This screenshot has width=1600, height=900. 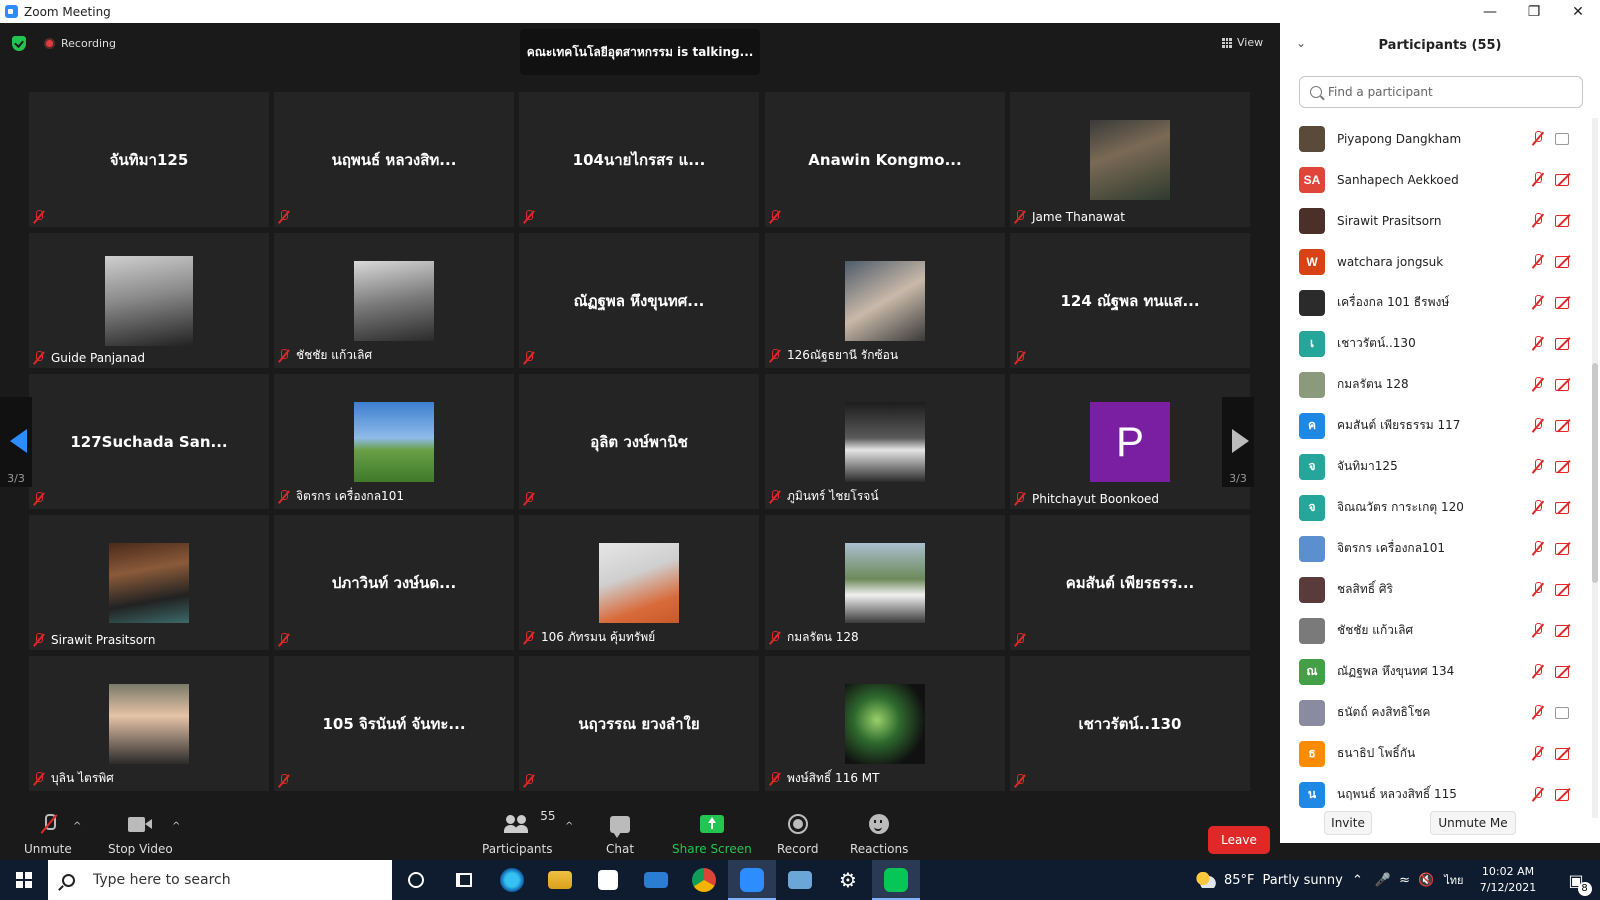 What do you see at coordinates (879, 834) in the screenshot?
I see `reactions-button: Reactions` at bounding box center [879, 834].